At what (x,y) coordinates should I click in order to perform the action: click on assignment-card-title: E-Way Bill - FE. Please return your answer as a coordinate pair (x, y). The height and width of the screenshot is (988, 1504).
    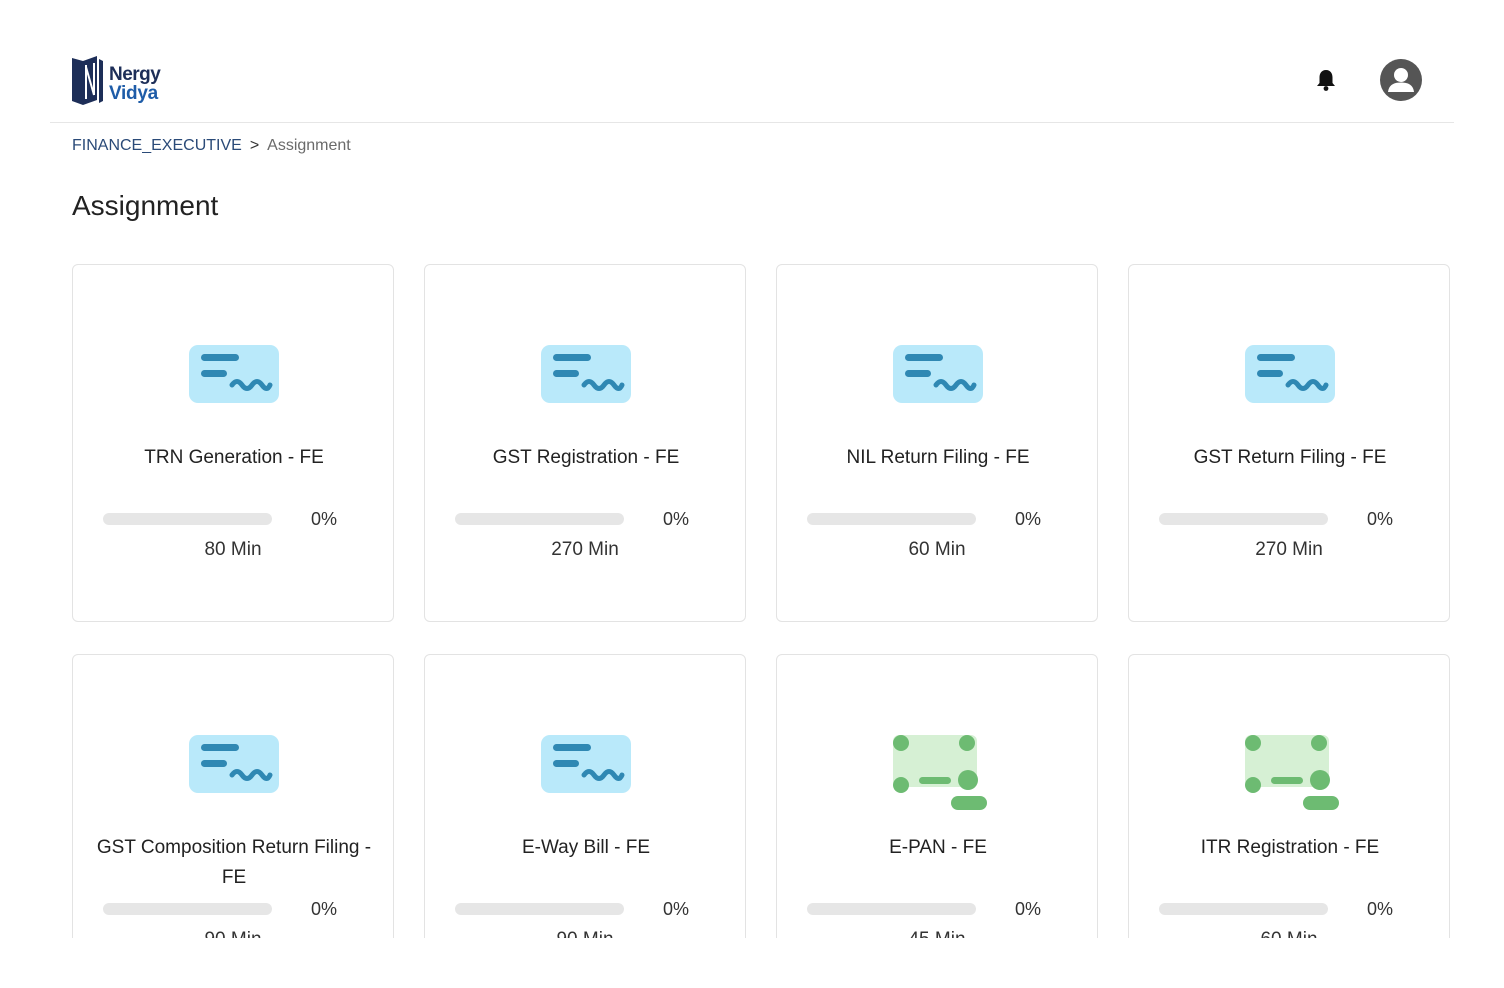
    Looking at the image, I should click on (586, 847).